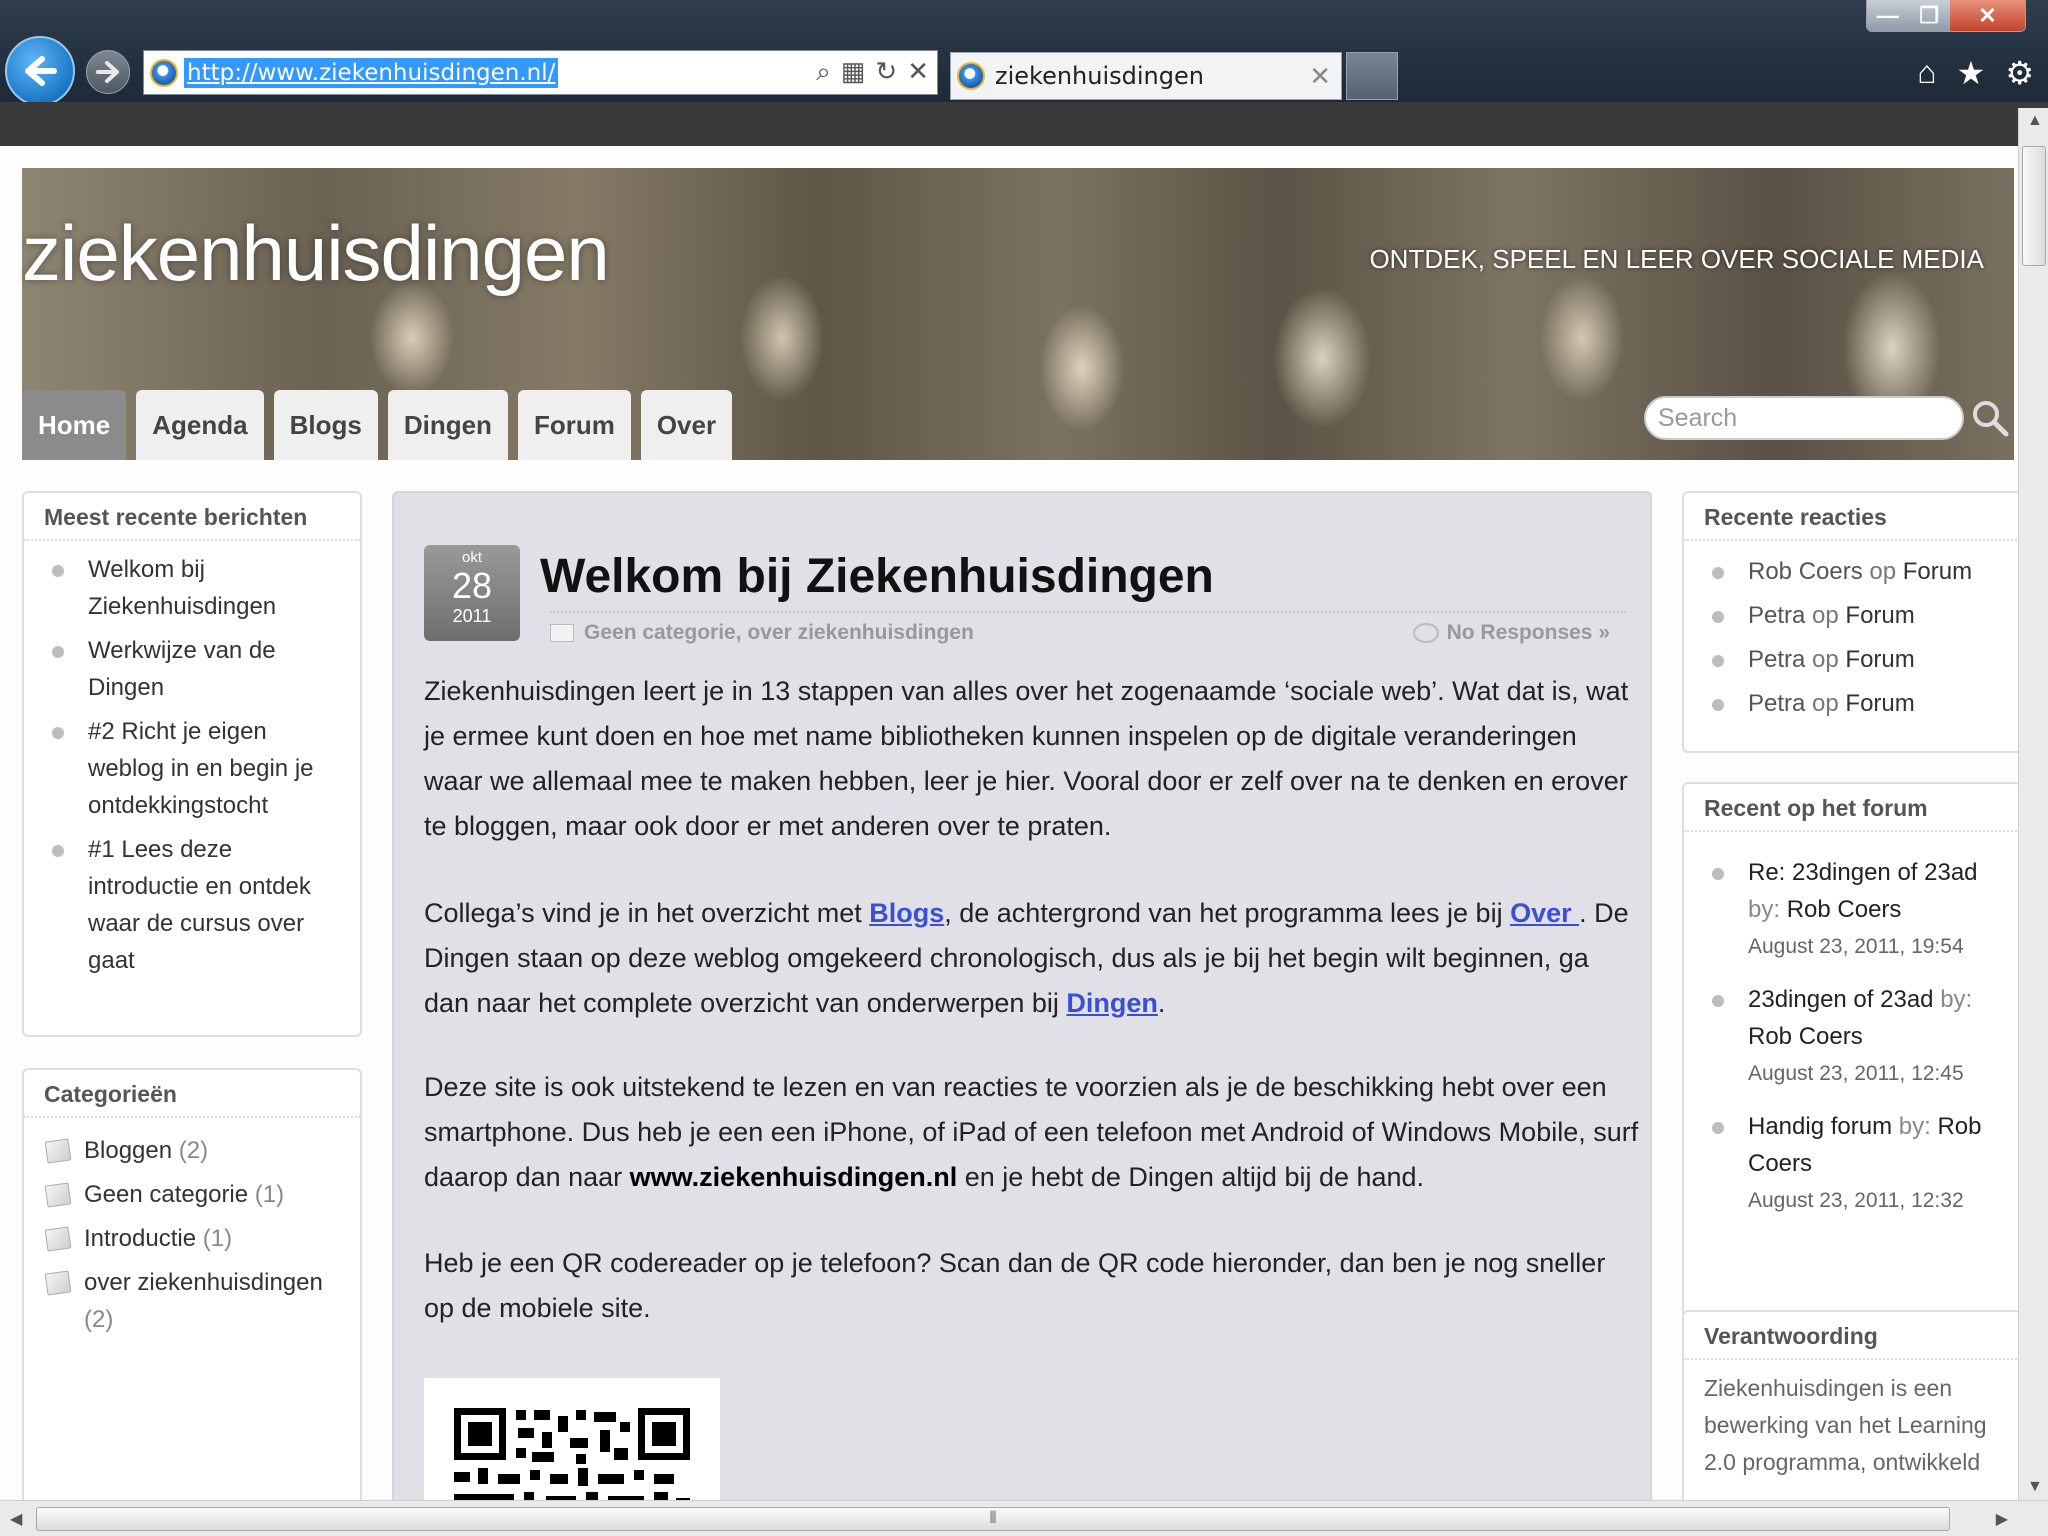 The height and width of the screenshot is (1536, 2048). I want to click on category-icon, so click(562, 633).